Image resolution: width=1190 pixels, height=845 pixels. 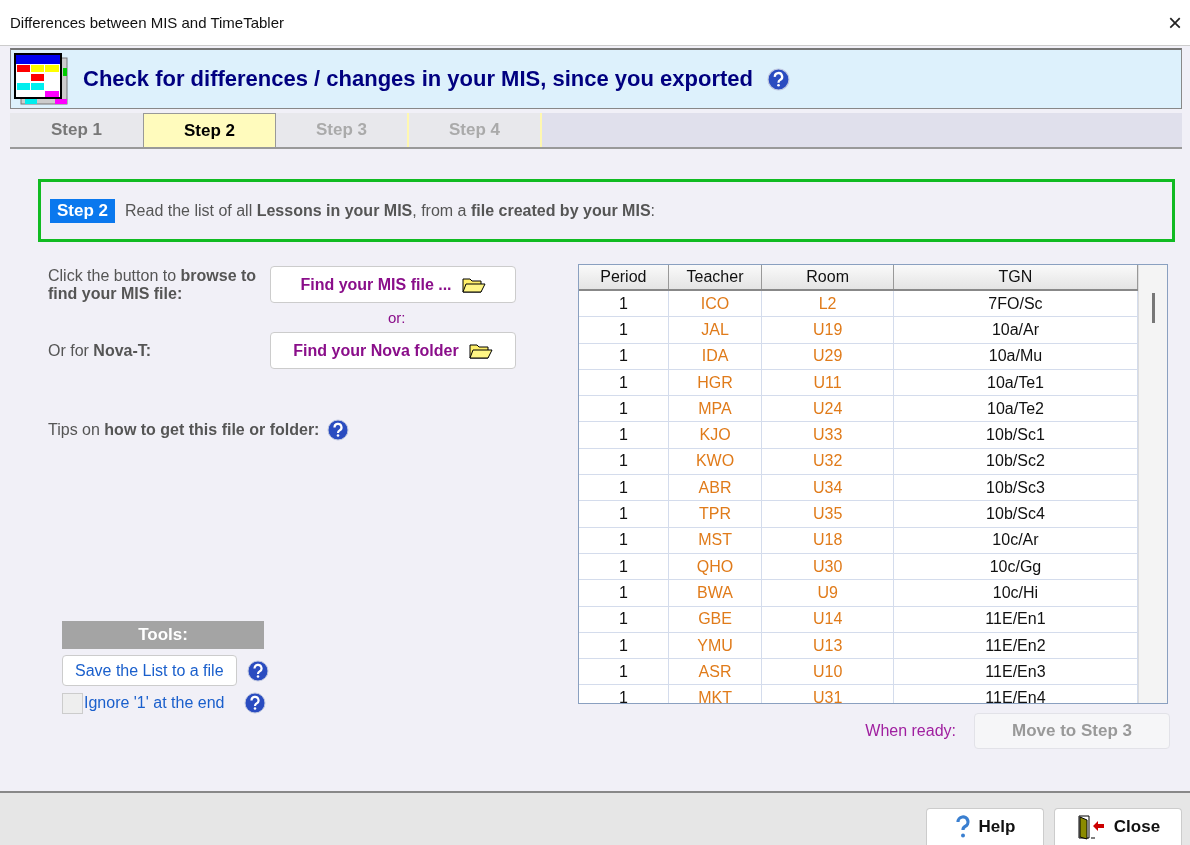 What do you see at coordinates (715, 330) in the screenshot?
I see `table-cell: JAL` at bounding box center [715, 330].